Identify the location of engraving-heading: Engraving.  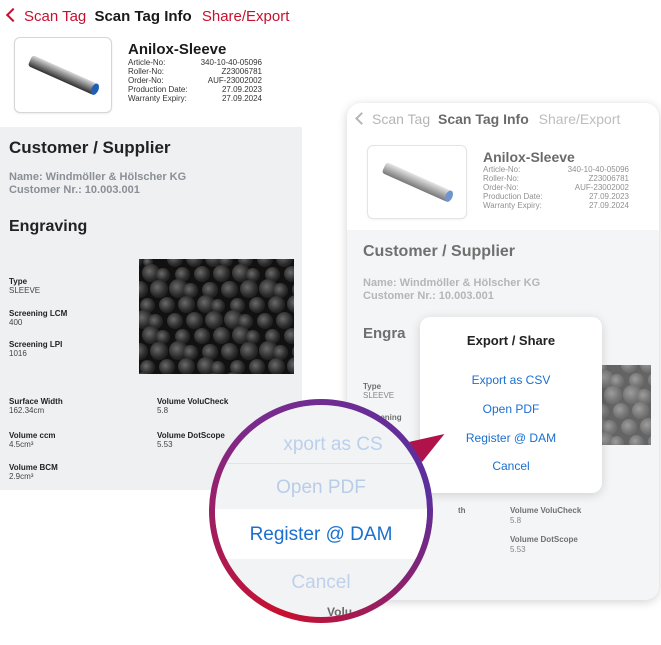
(48, 226).